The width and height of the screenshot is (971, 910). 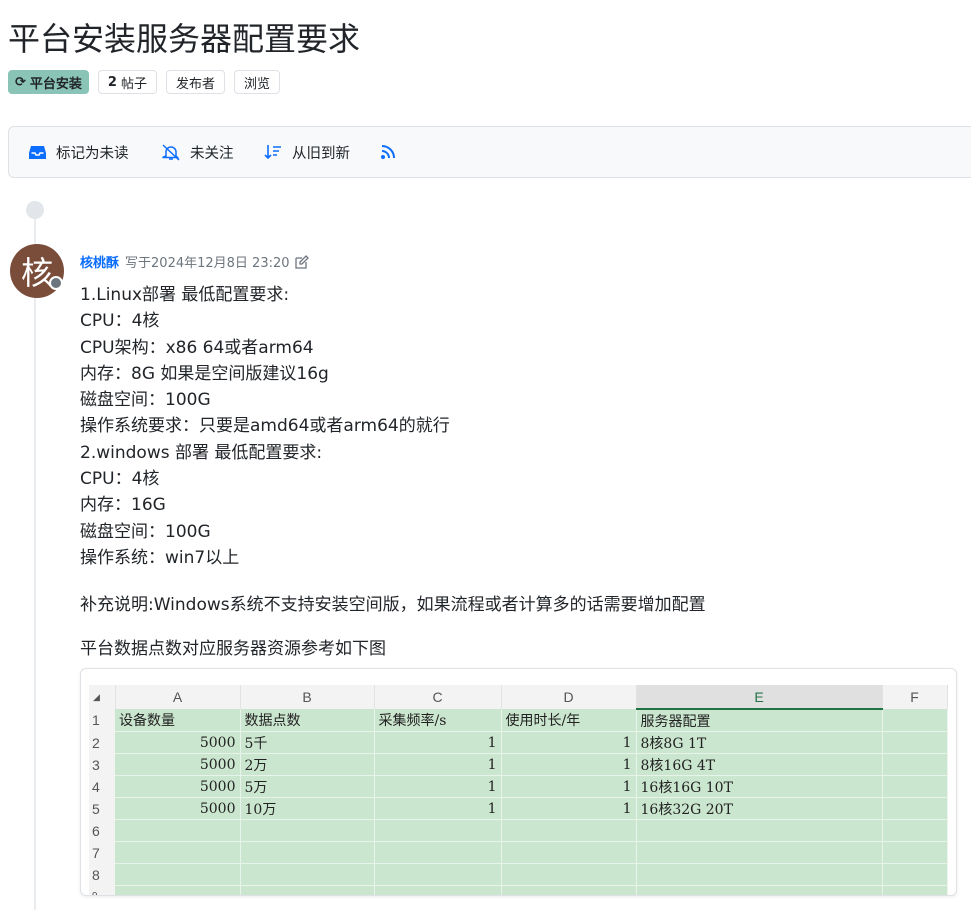 I want to click on table-cell: 8核8G 1T, so click(x=759, y=742).